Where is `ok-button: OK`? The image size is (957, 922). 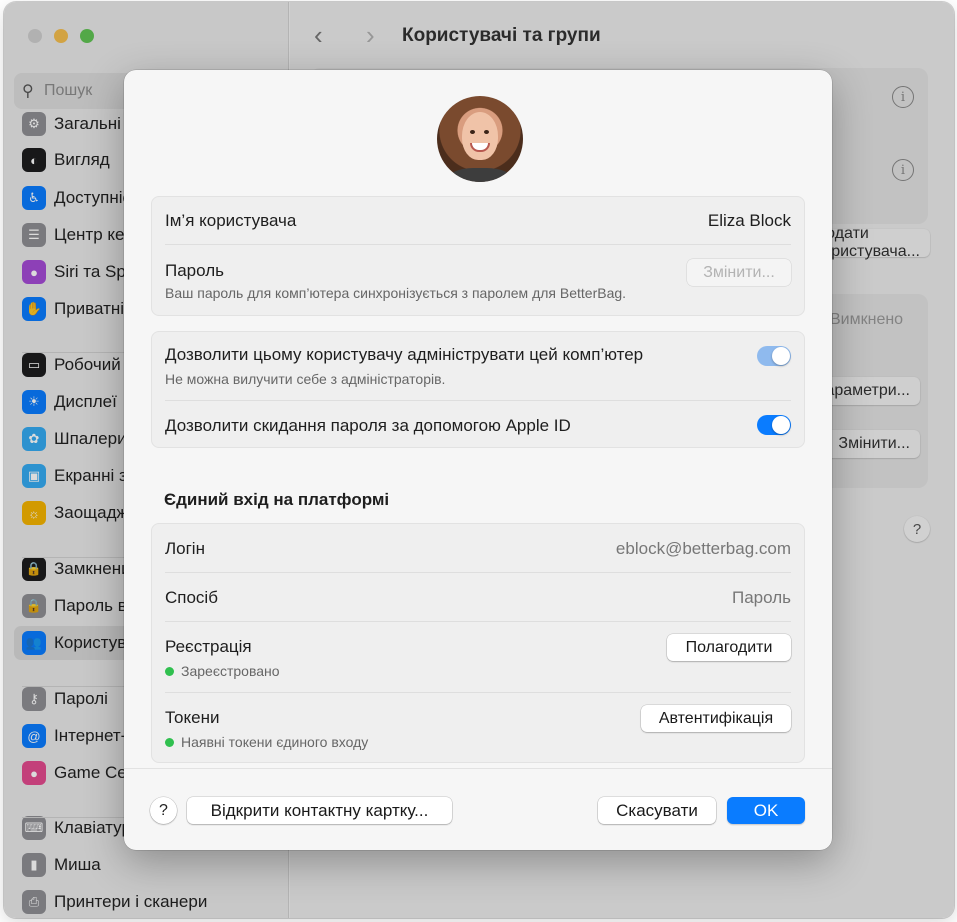 ok-button: OK is located at coordinates (766, 810).